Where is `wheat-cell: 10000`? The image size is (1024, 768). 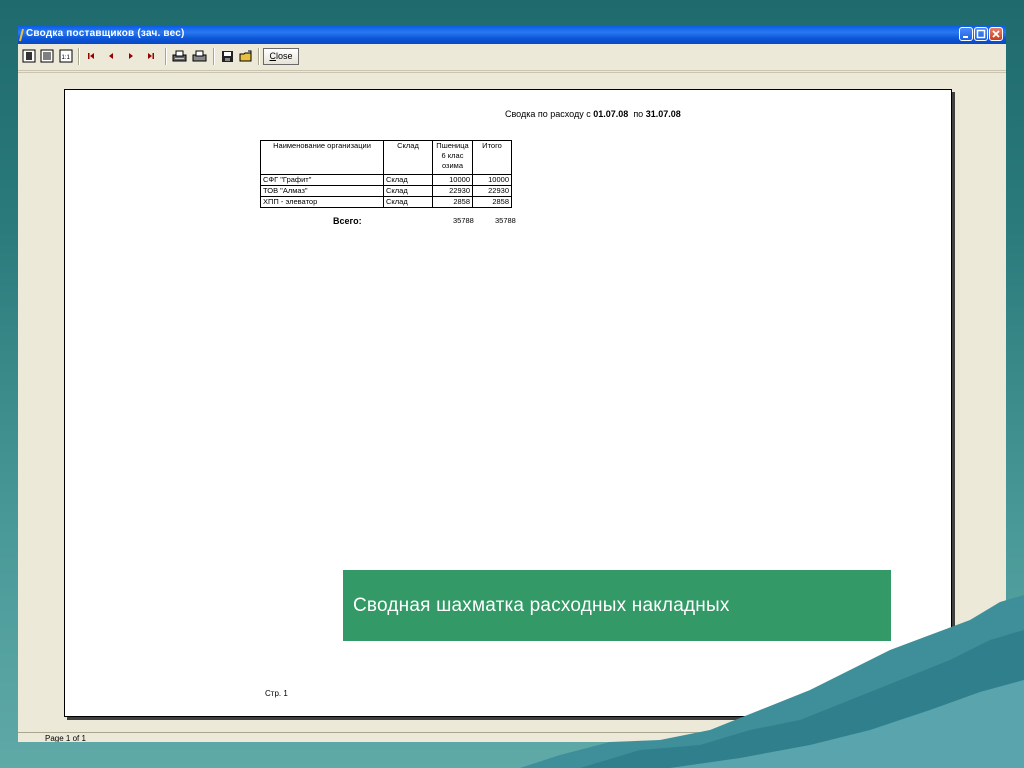
wheat-cell: 10000 is located at coordinates (452, 180).